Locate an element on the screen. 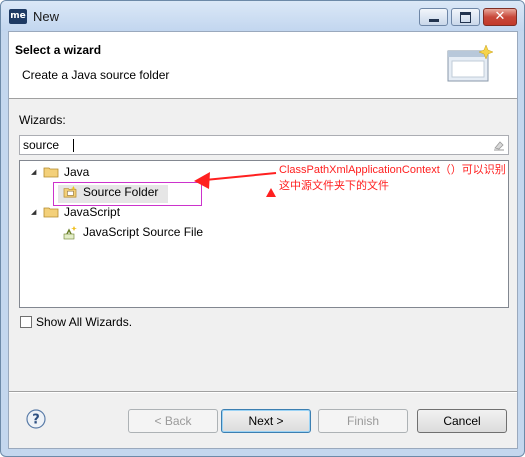 This screenshot has width=525, height=457. annotation-arrow-line is located at coordinates (240, 176).